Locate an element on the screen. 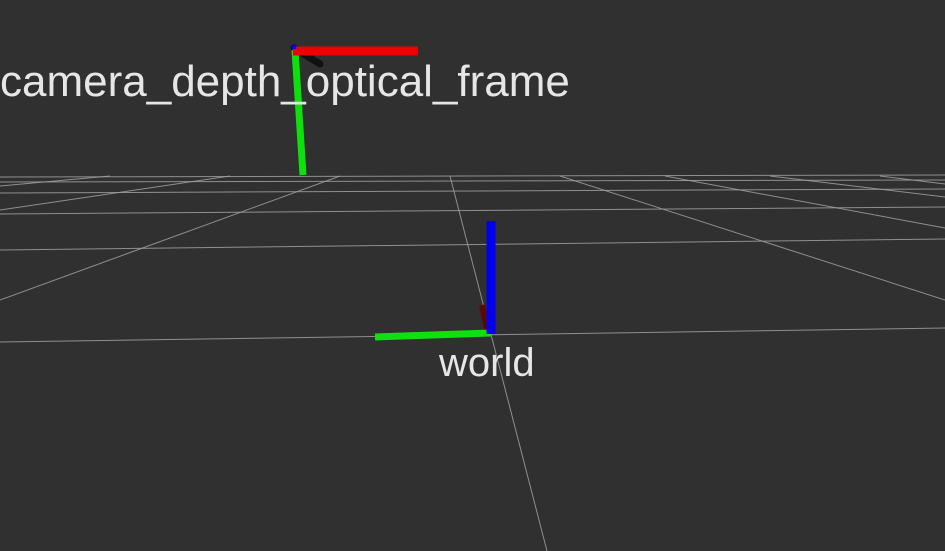  camera-y-axis is located at coordinates (299, 112).